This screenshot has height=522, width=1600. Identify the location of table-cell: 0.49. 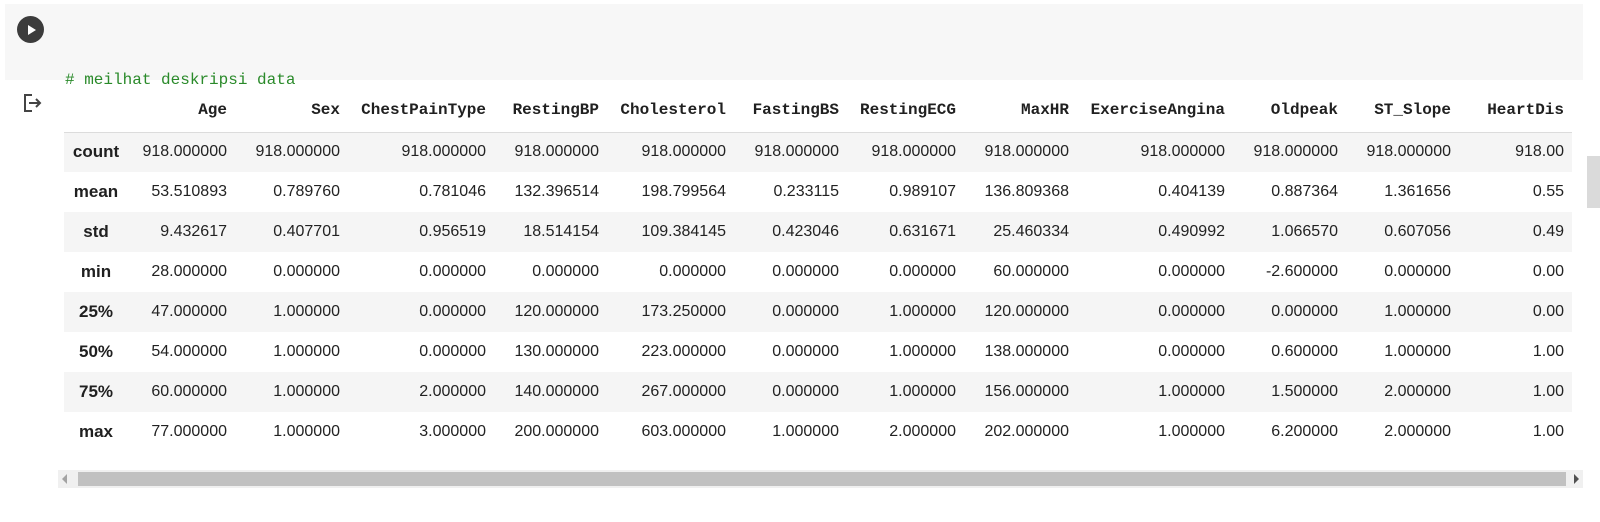
(1548, 231).